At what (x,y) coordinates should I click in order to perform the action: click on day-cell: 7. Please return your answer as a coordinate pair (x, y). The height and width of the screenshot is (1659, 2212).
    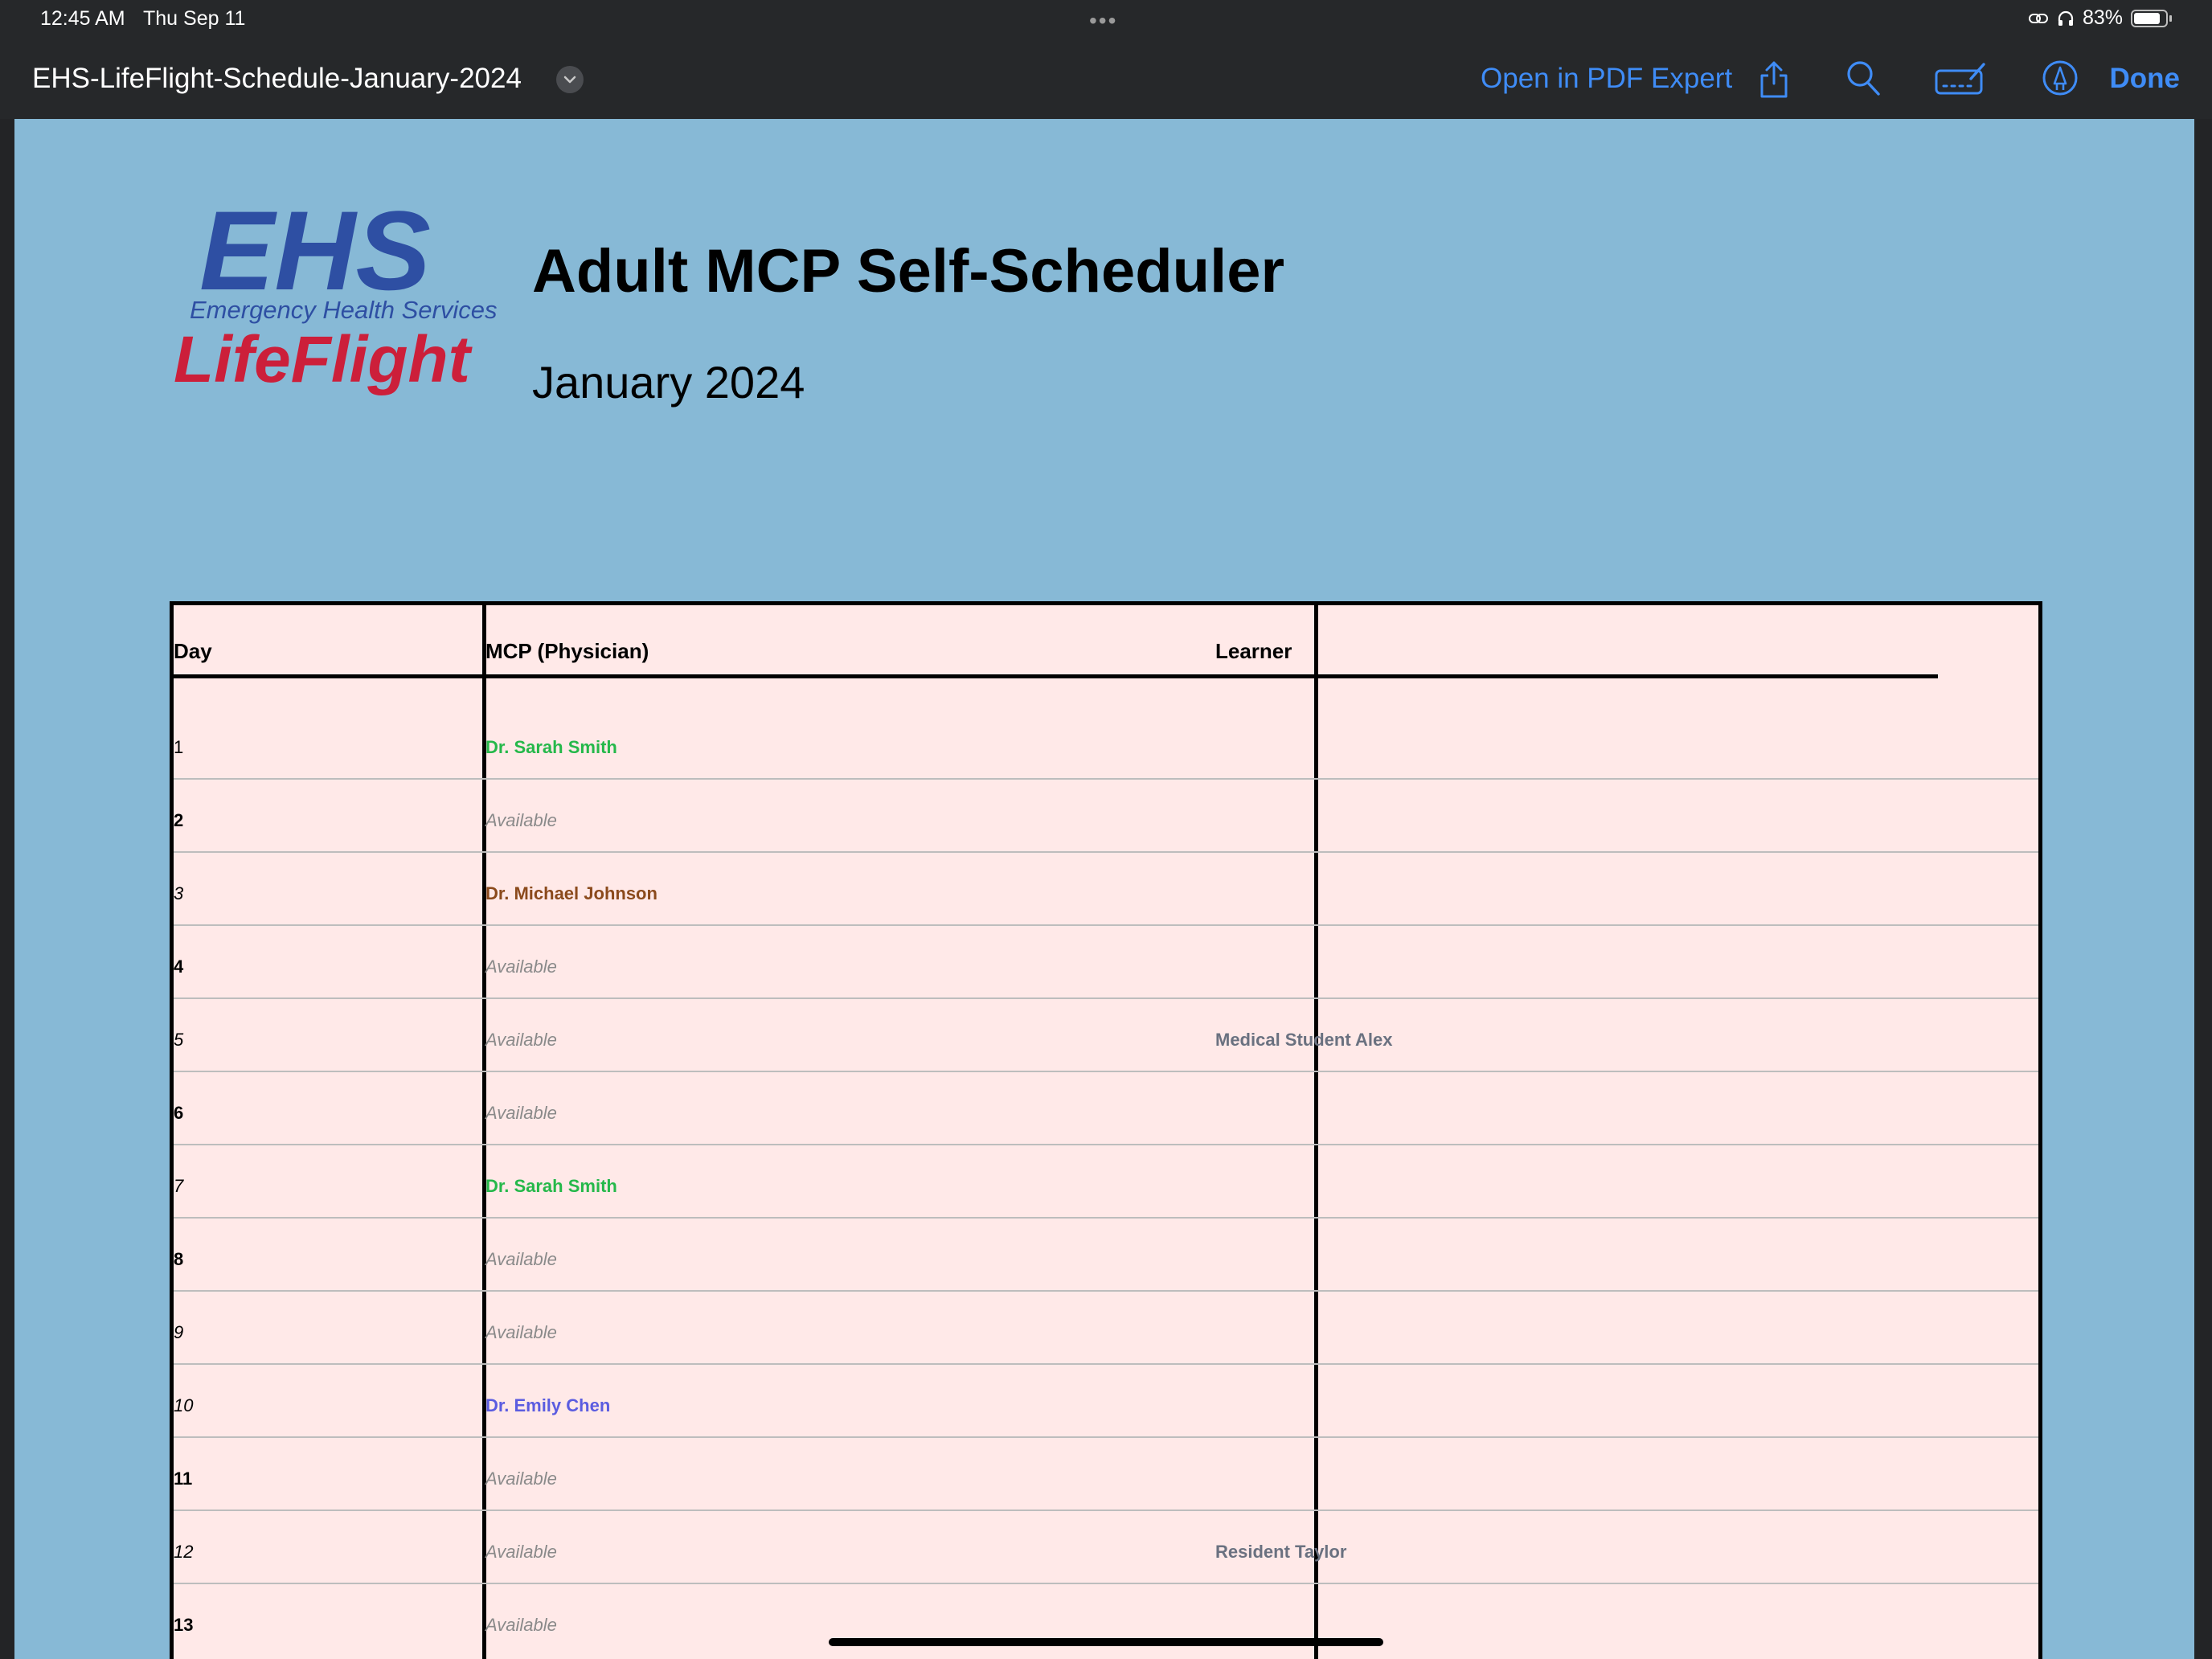
    Looking at the image, I should click on (179, 1186).